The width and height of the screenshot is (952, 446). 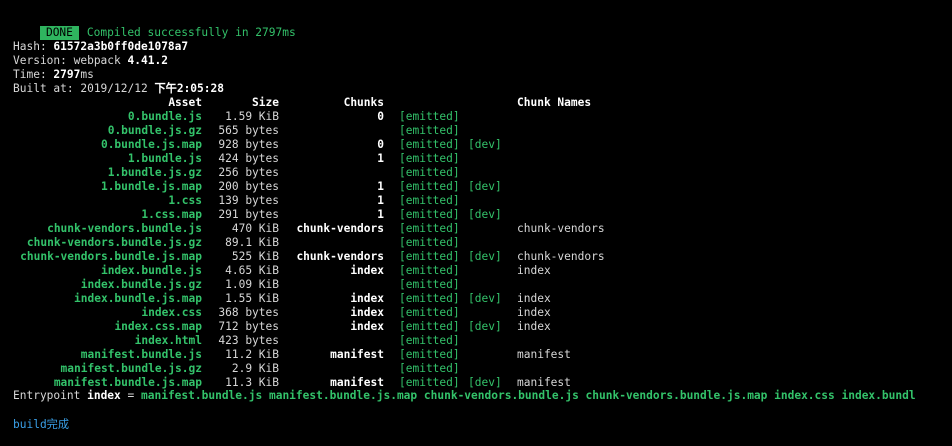 What do you see at coordinates (50, 395) in the screenshot?
I see `entrypoint-label: Entrypoint` at bounding box center [50, 395].